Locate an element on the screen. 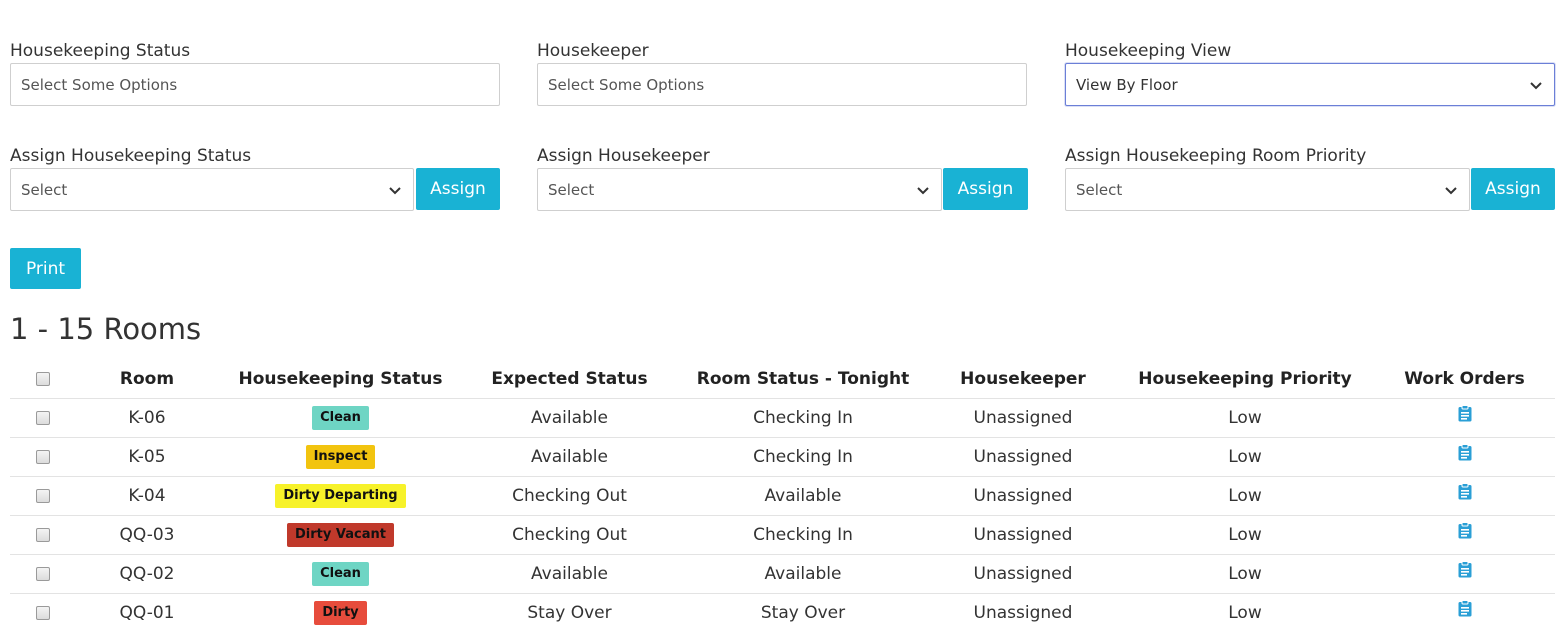  room-cell: QQ-01 is located at coordinates (147, 611).